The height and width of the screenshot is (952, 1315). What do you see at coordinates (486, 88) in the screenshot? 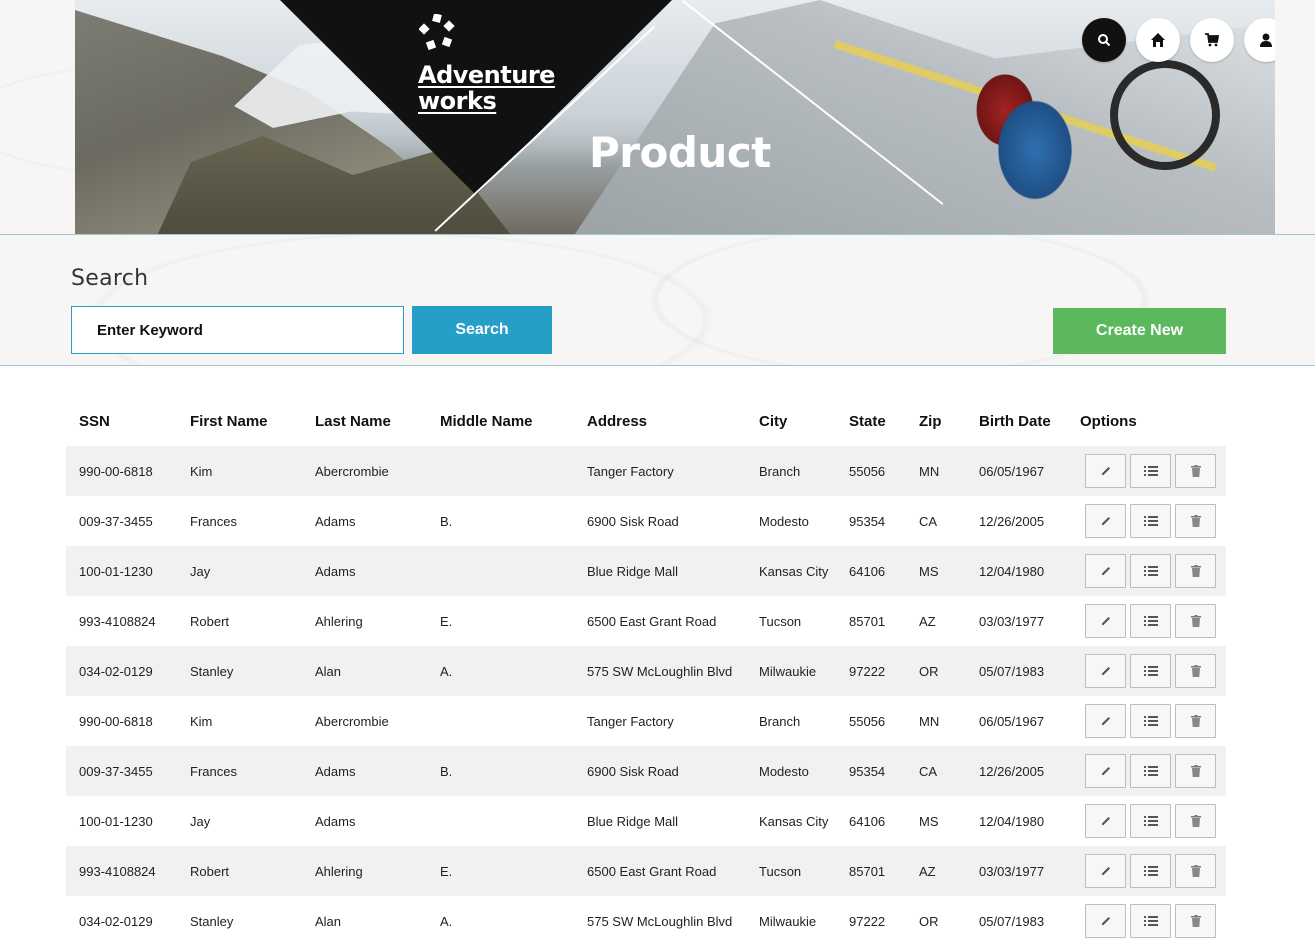
I see `brand-name: Adventure works` at bounding box center [486, 88].